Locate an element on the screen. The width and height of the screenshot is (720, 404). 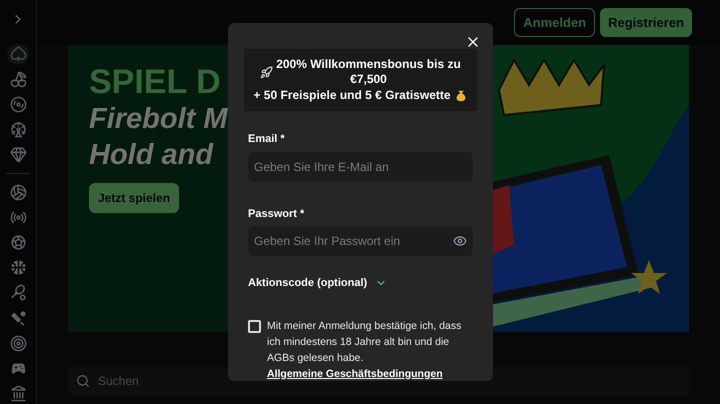
play-now-button: Jetzt spielen is located at coordinates (134, 198).